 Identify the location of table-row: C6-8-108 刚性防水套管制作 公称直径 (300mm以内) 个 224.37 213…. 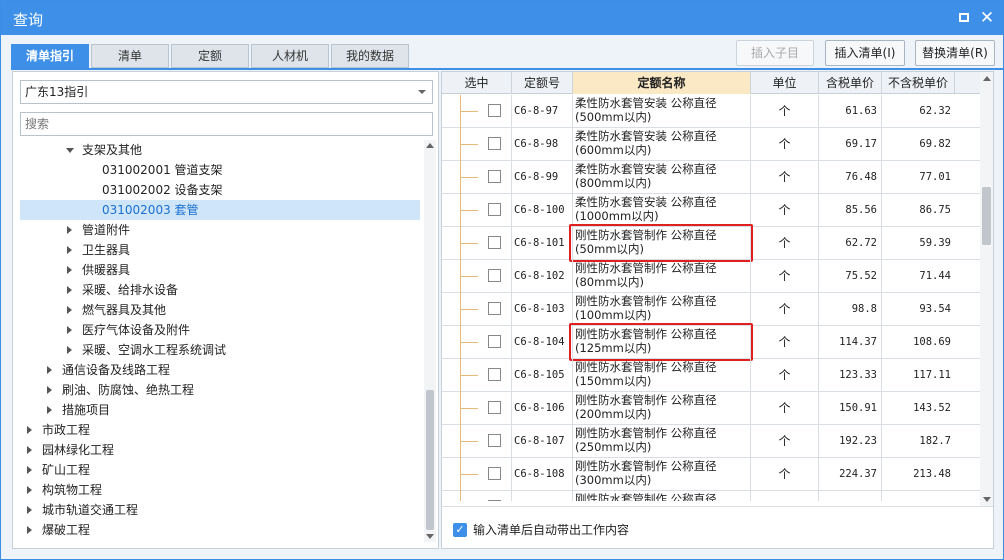
(711, 474).